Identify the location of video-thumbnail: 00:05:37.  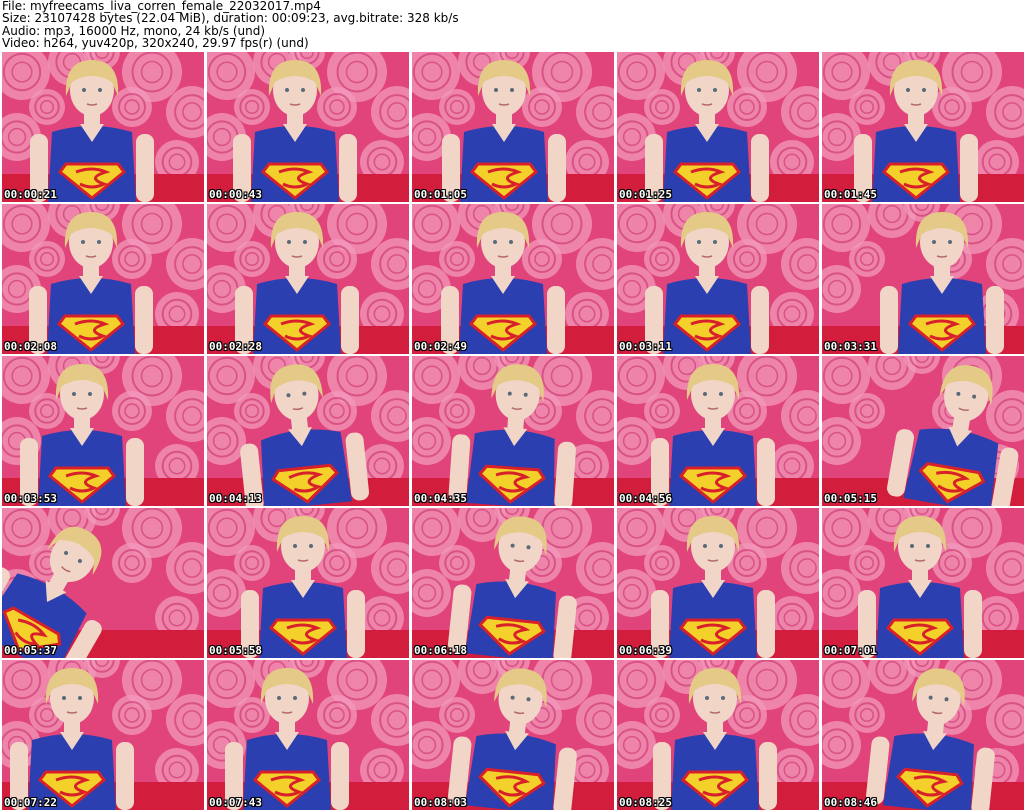
(103, 583).